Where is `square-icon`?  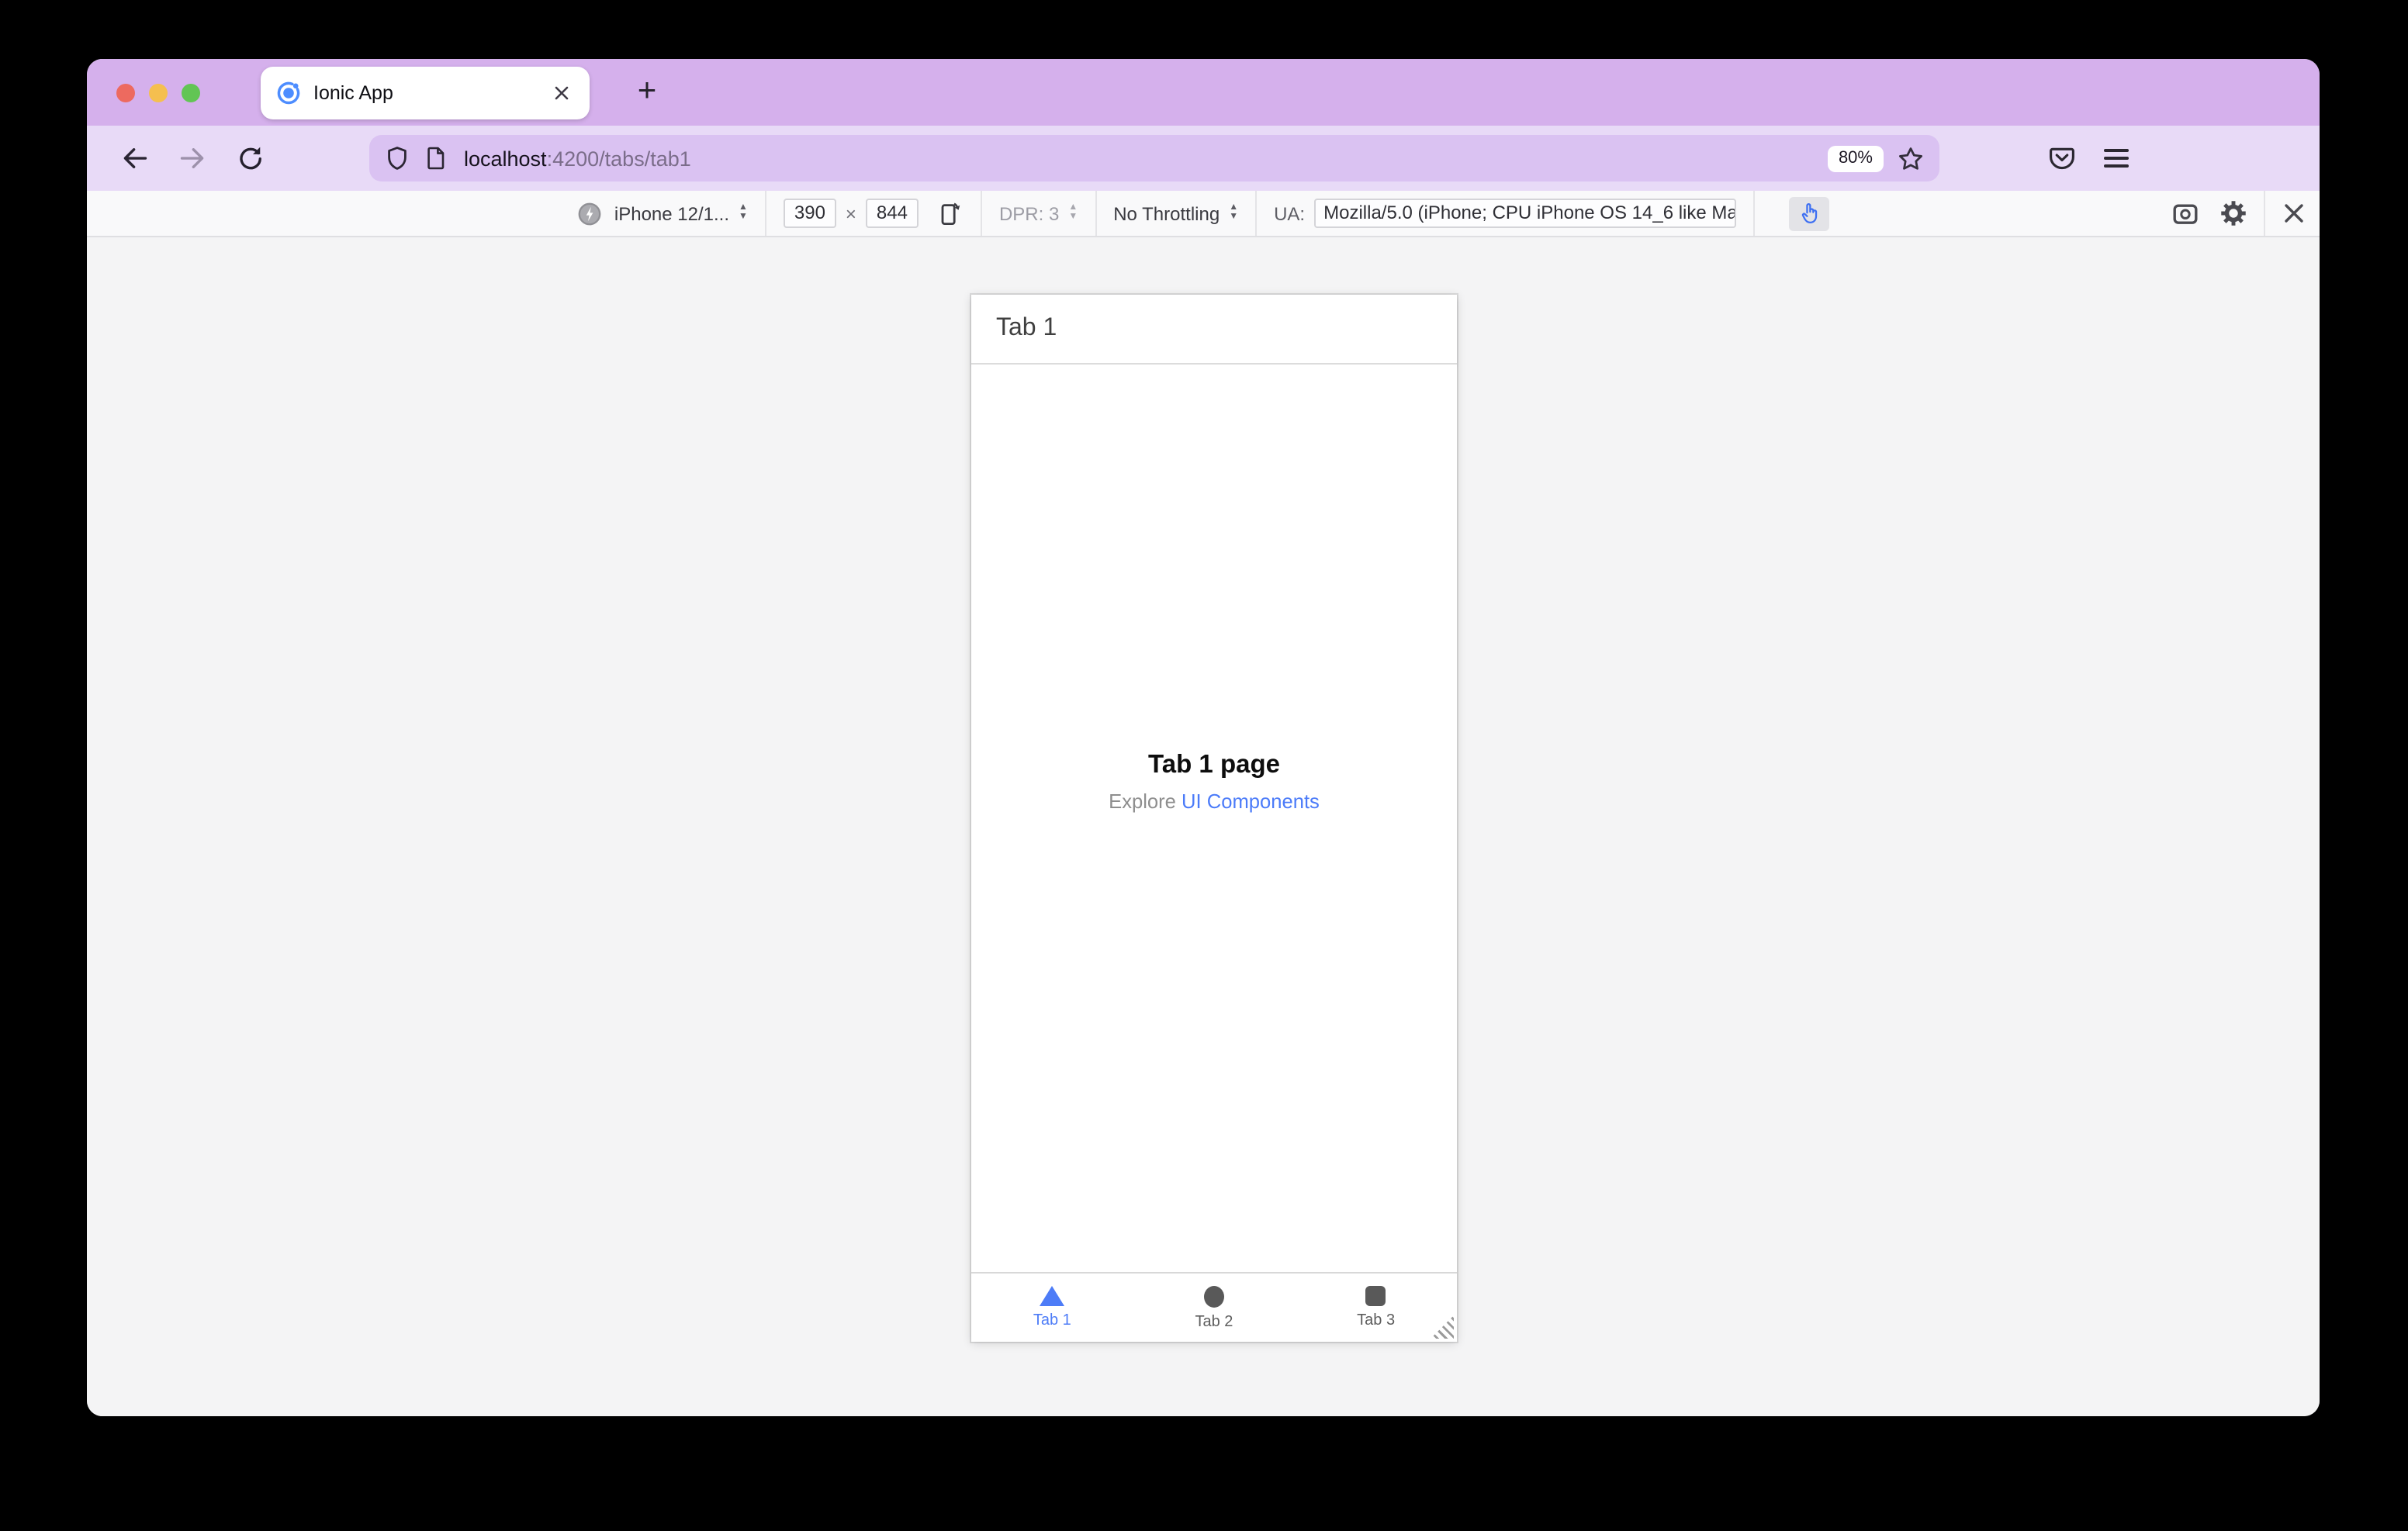
square-icon is located at coordinates (1375, 1296).